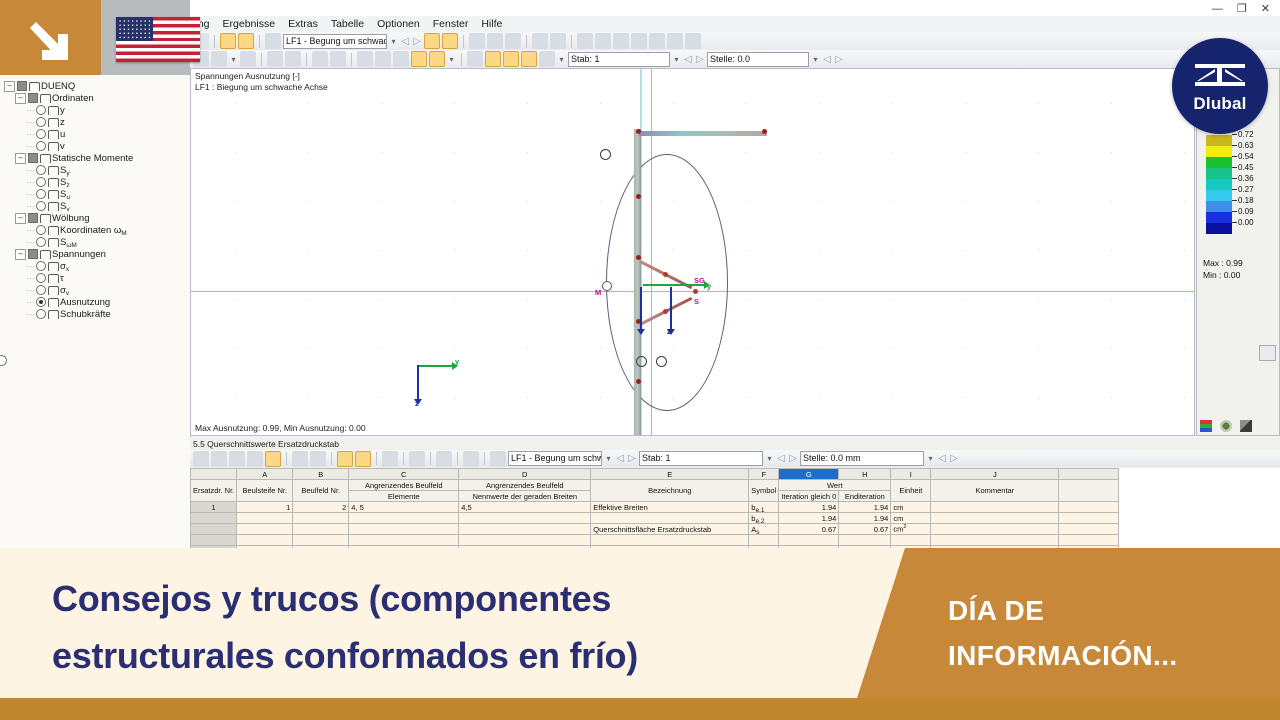  Describe the element at coordinates (321, 507) in the screenshot. I see `table-cell-b: 2` at that location.